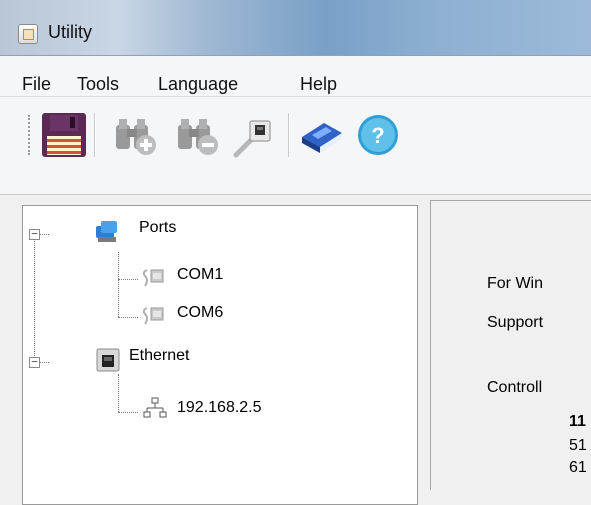 Image resolution: width=591 pixels, height=505 pixels. Describe the element at coordinates (515, 283) in the screenshot. I see `info-line: For Win` at that location.